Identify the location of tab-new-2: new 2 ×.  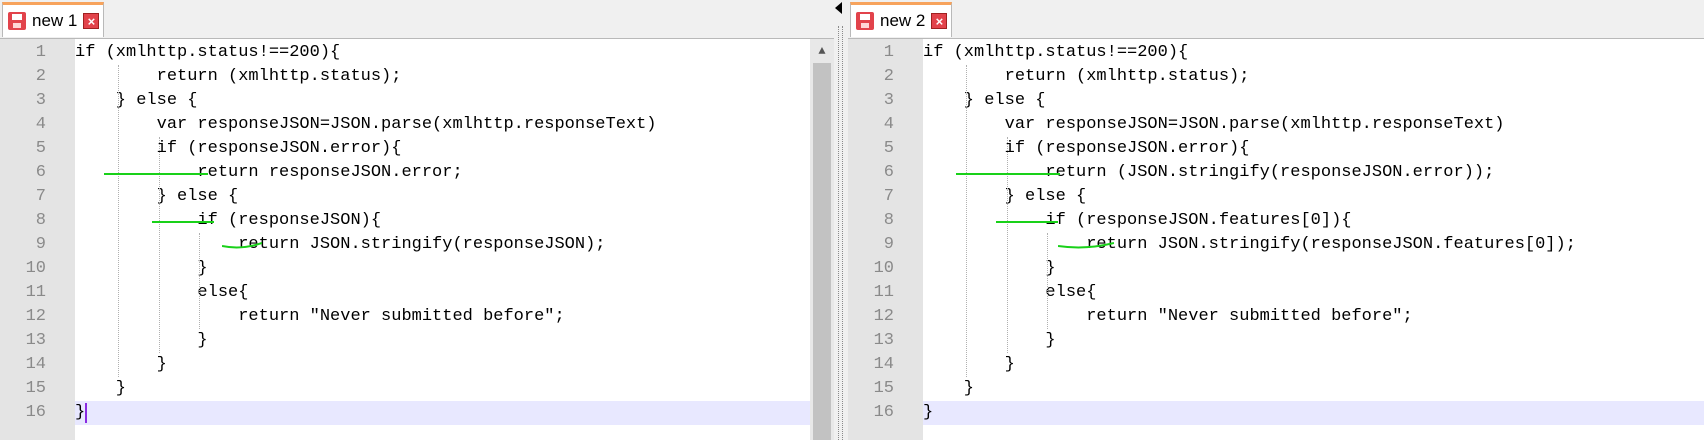
(901, 19).